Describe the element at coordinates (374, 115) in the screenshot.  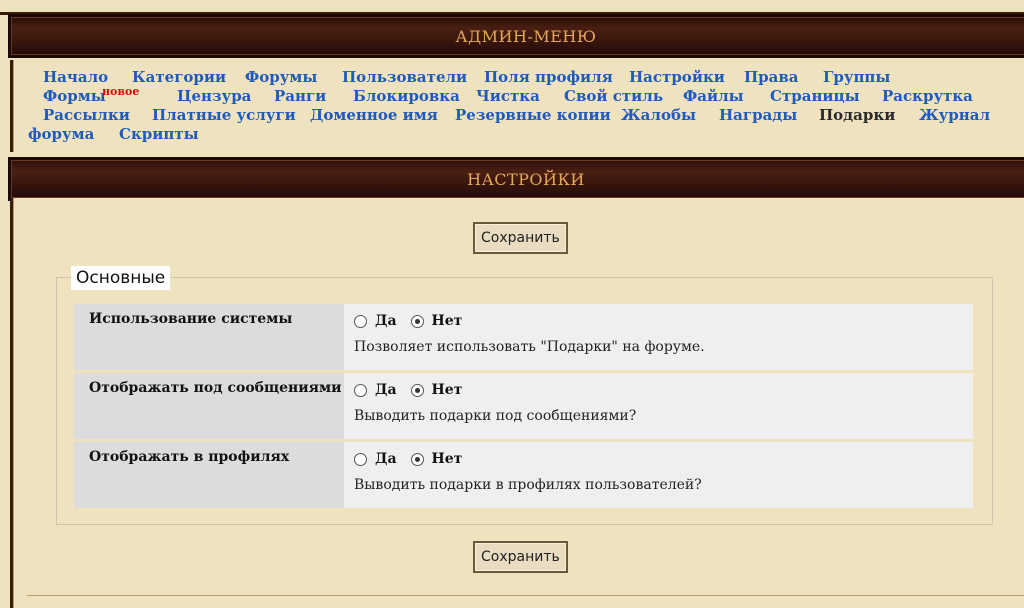
I see `menu-item-domain: Доменное имя` at that location.